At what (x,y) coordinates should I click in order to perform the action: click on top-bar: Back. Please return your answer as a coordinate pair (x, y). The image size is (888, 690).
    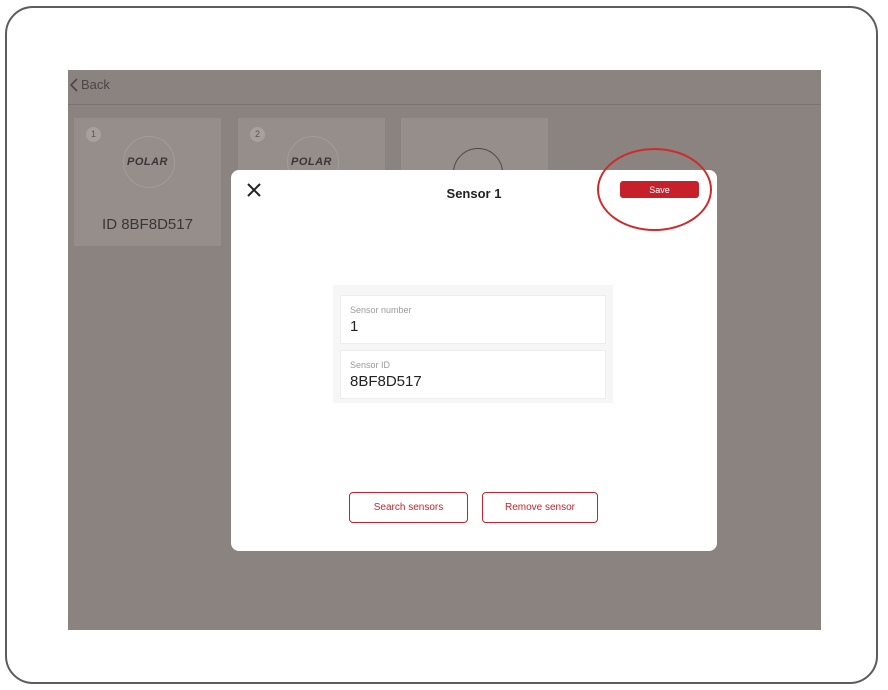
    Looking at the image, I should click on (444, 87).